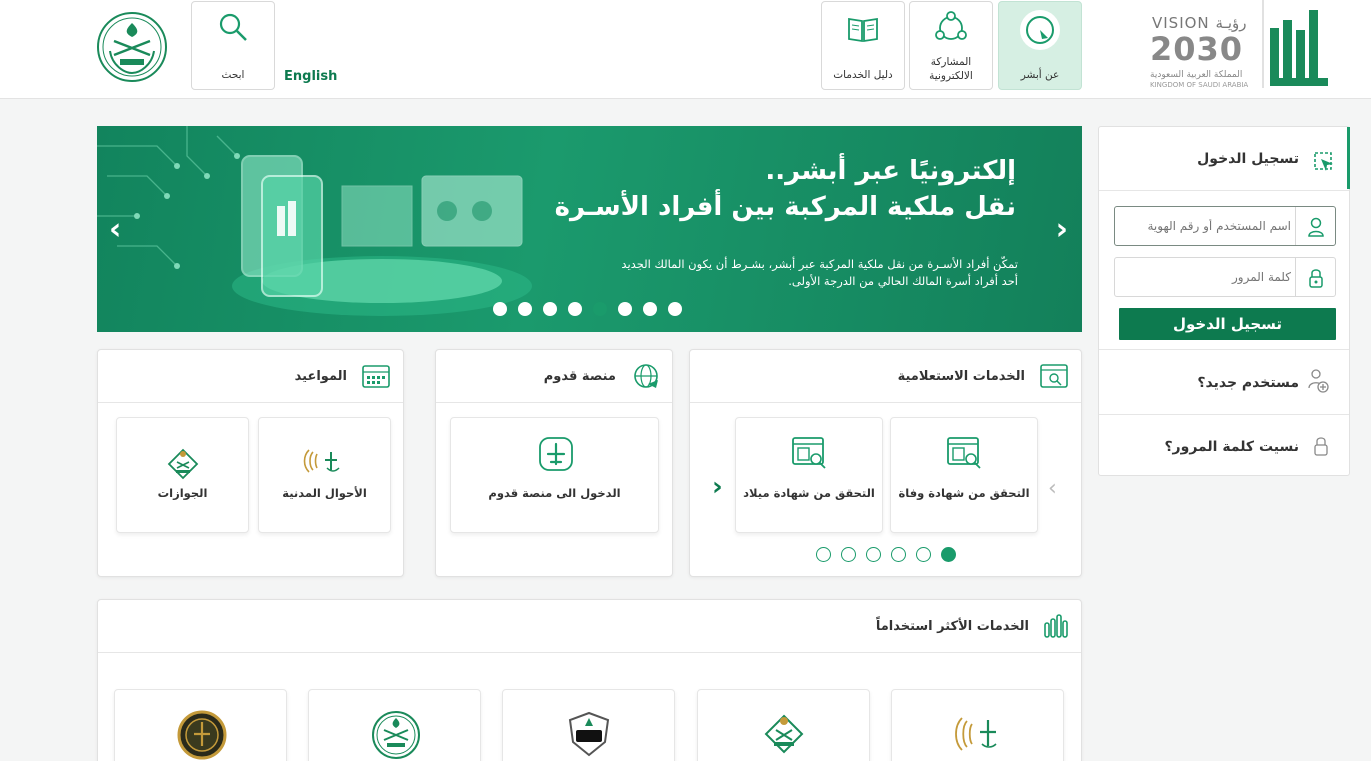  I want to click on most-used-tile-public-security, so click(588, 725).